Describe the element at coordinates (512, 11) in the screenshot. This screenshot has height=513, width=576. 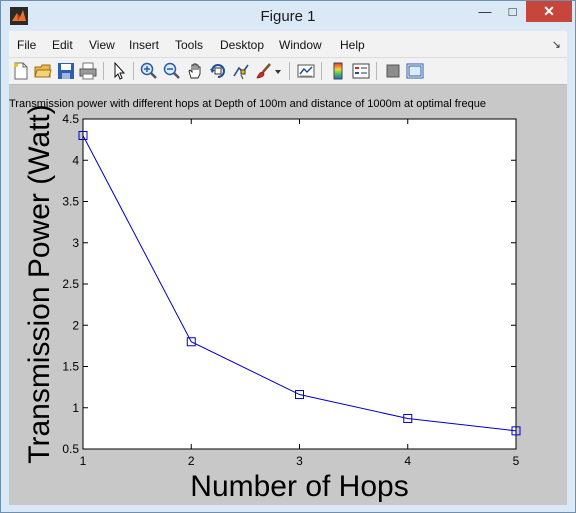
I see `maximize-button: □` at that location.